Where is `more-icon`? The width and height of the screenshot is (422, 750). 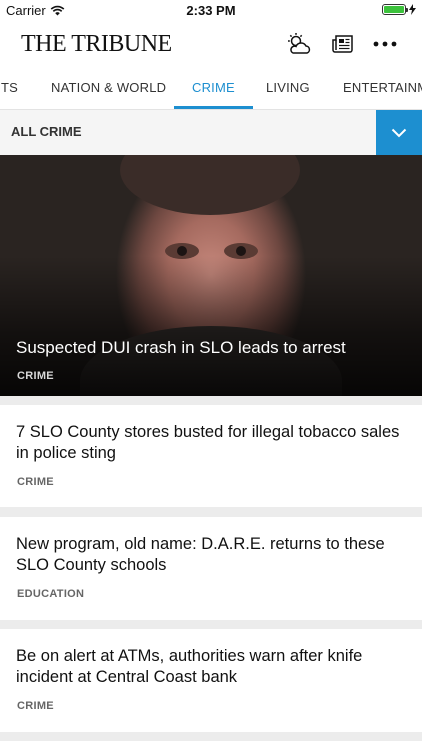
more-icon is located at coordinates (385, 44).